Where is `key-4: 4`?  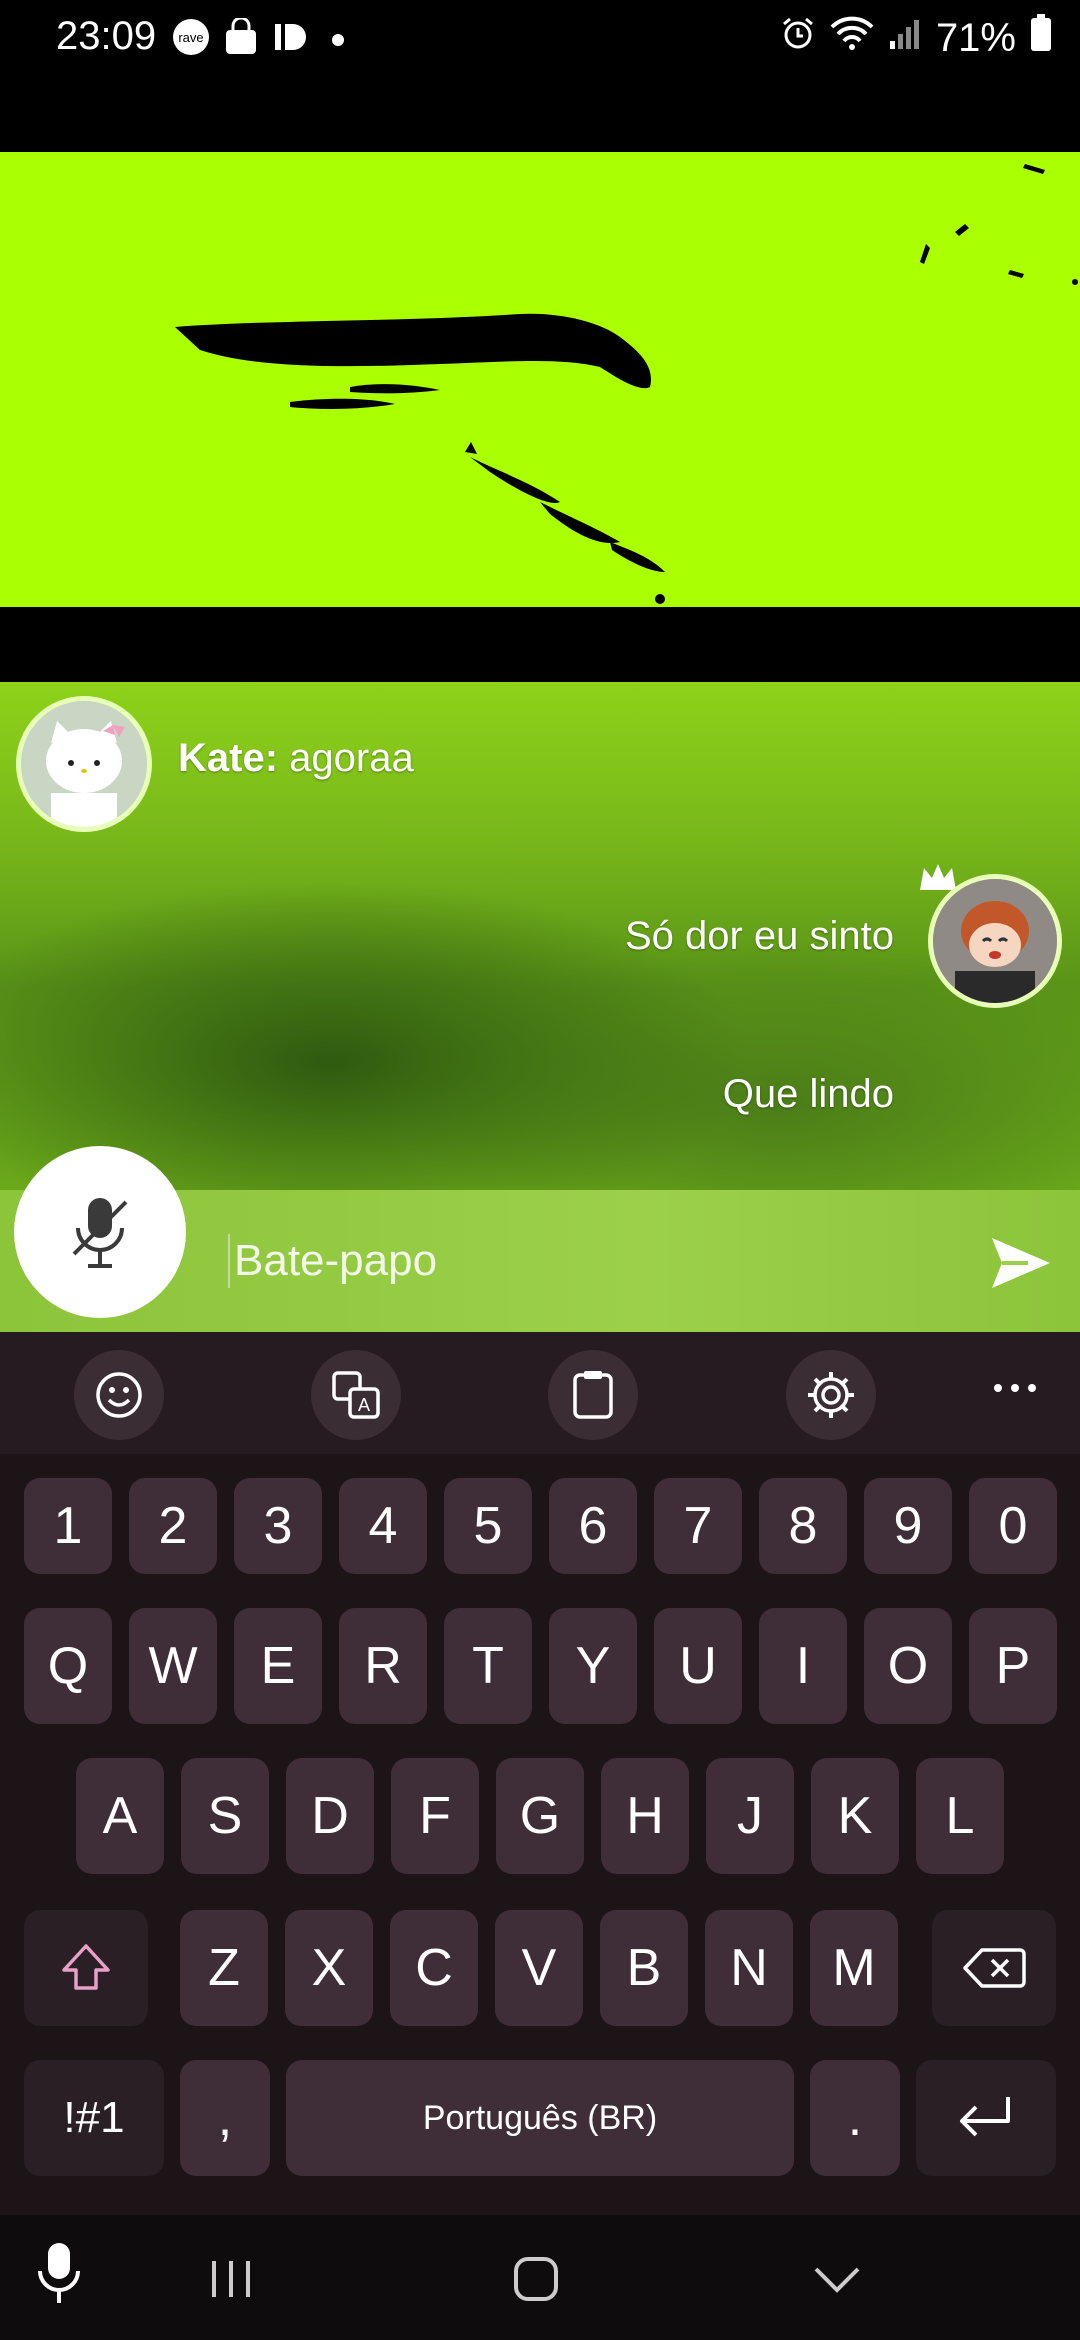 key-4: 4 is located at coordinates (383, 1526).